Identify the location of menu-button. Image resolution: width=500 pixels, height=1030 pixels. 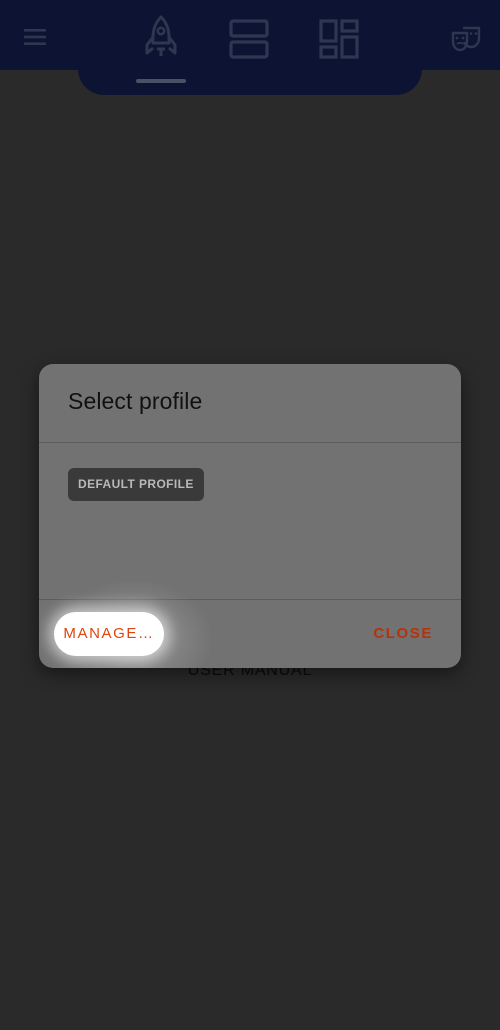
(35, 37).